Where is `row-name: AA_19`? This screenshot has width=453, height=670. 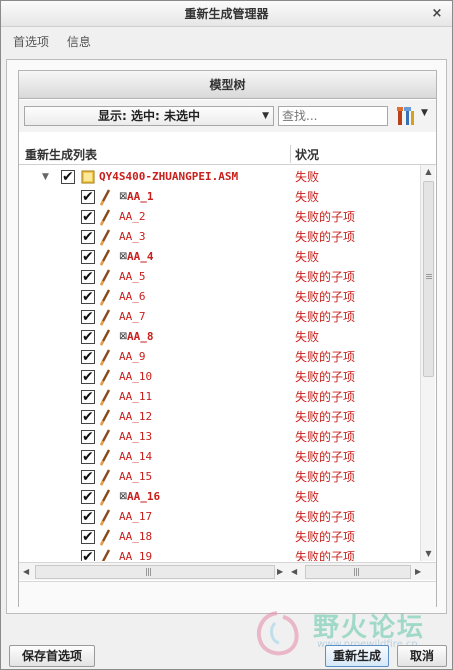 row-name: AA_19 is located at coordinates (136, 555).